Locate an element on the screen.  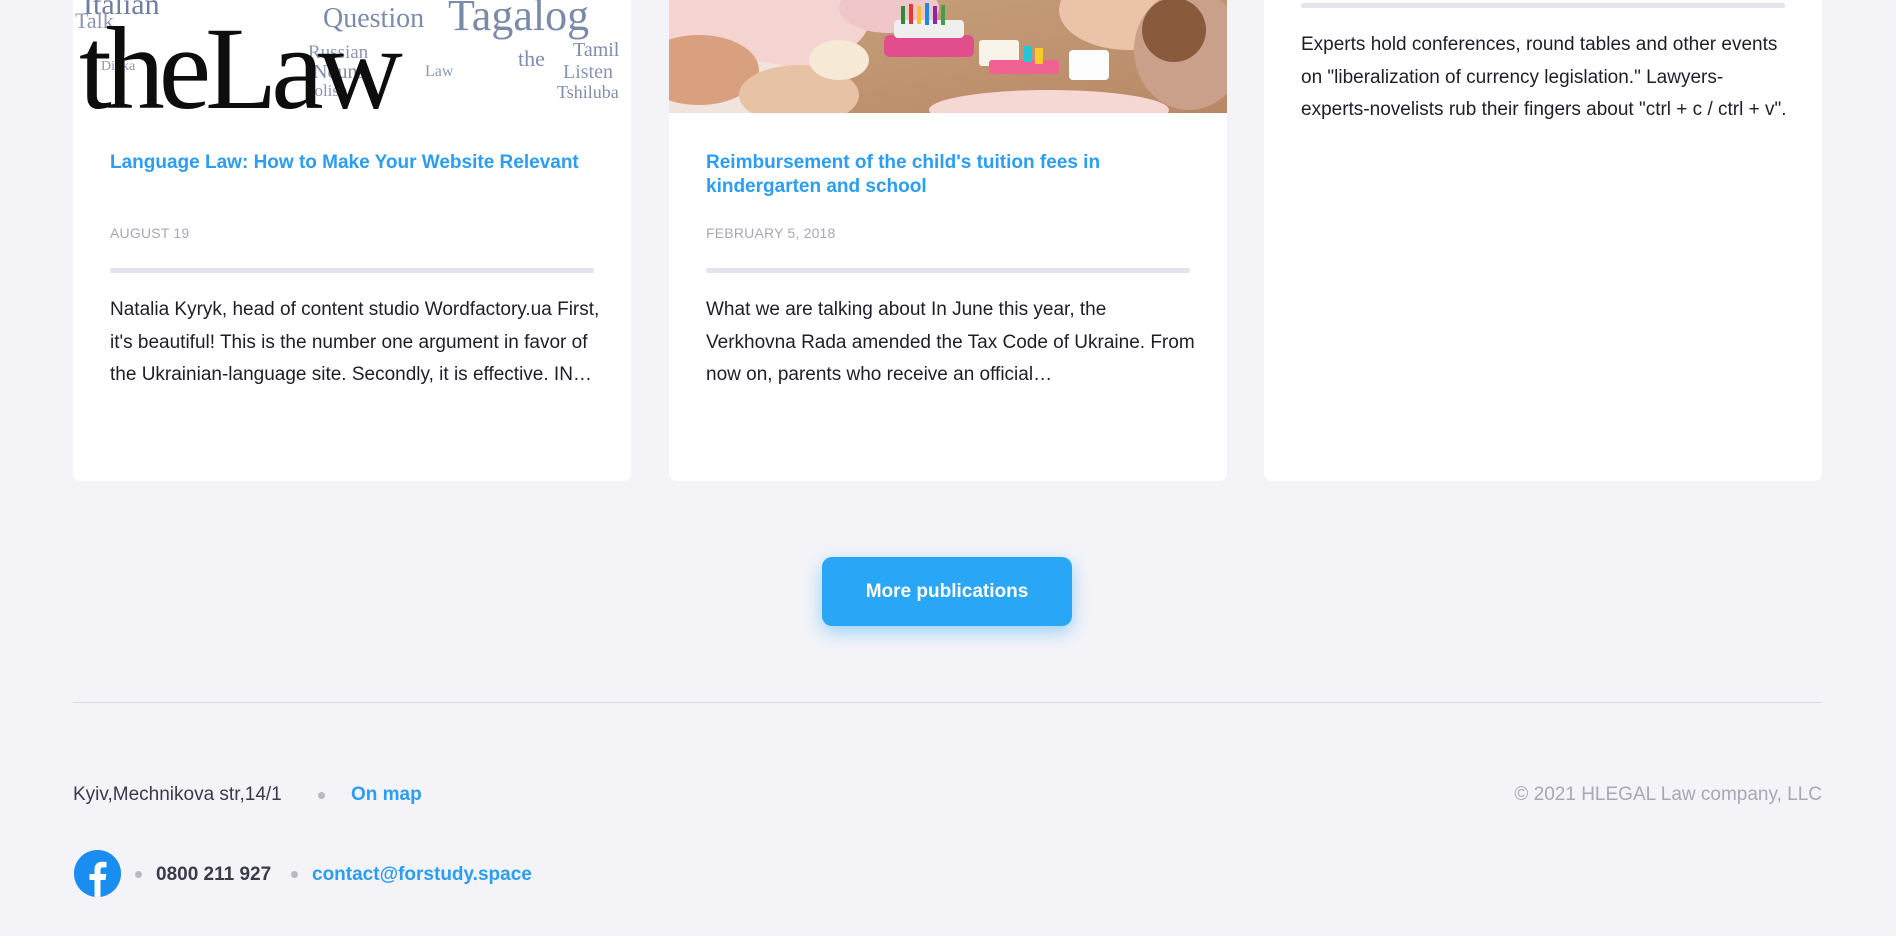
footer-address: Kyiv,Mechnikova str,14/1 is located at coordinates (177, 794).